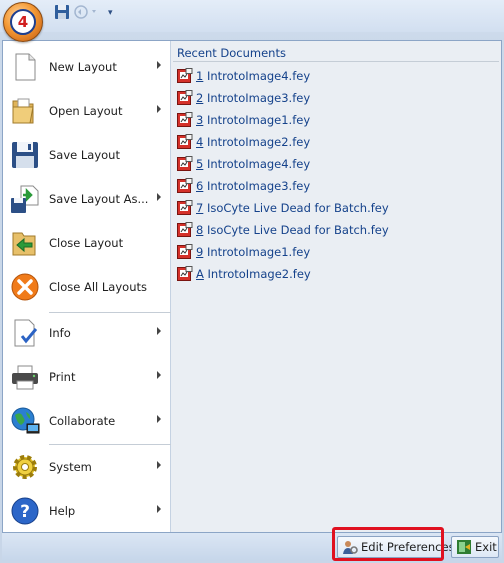  I want to click on menu-item-label: System, so click(70, 467).